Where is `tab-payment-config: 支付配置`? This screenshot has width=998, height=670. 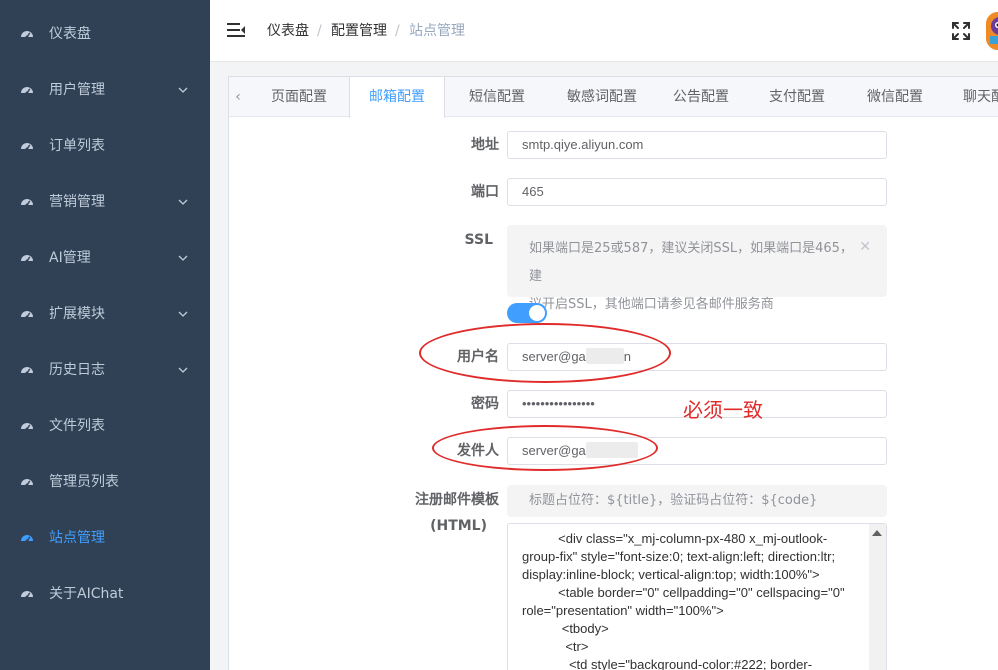 tab-payment-config: 支付配置 is located at coordinates (797, 97).